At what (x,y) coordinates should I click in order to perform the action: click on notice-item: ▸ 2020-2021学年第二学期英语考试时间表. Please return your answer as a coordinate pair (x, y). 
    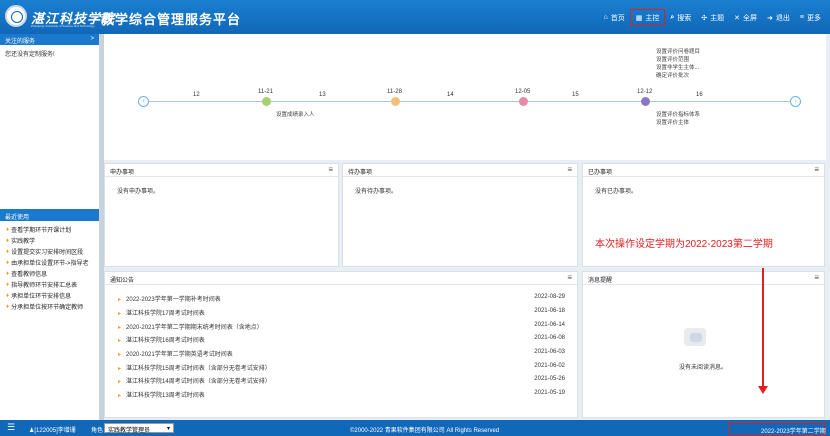
    Looking at the image, I should click on (175, 353).